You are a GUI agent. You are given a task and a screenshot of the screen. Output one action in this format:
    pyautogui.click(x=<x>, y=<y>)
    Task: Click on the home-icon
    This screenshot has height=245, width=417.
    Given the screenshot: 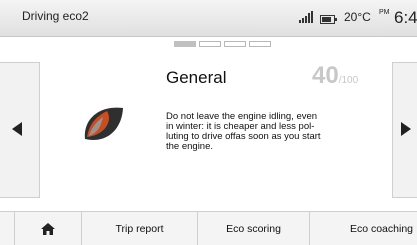 What is the action you would take?
    pyautogui.click(x=48, y=228)
    